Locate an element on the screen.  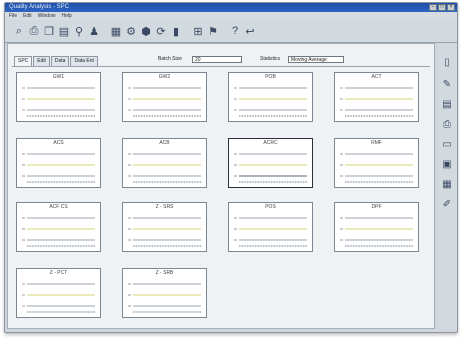
window-title: Quality Analysis - SPC is located at coordinates (39, 7).